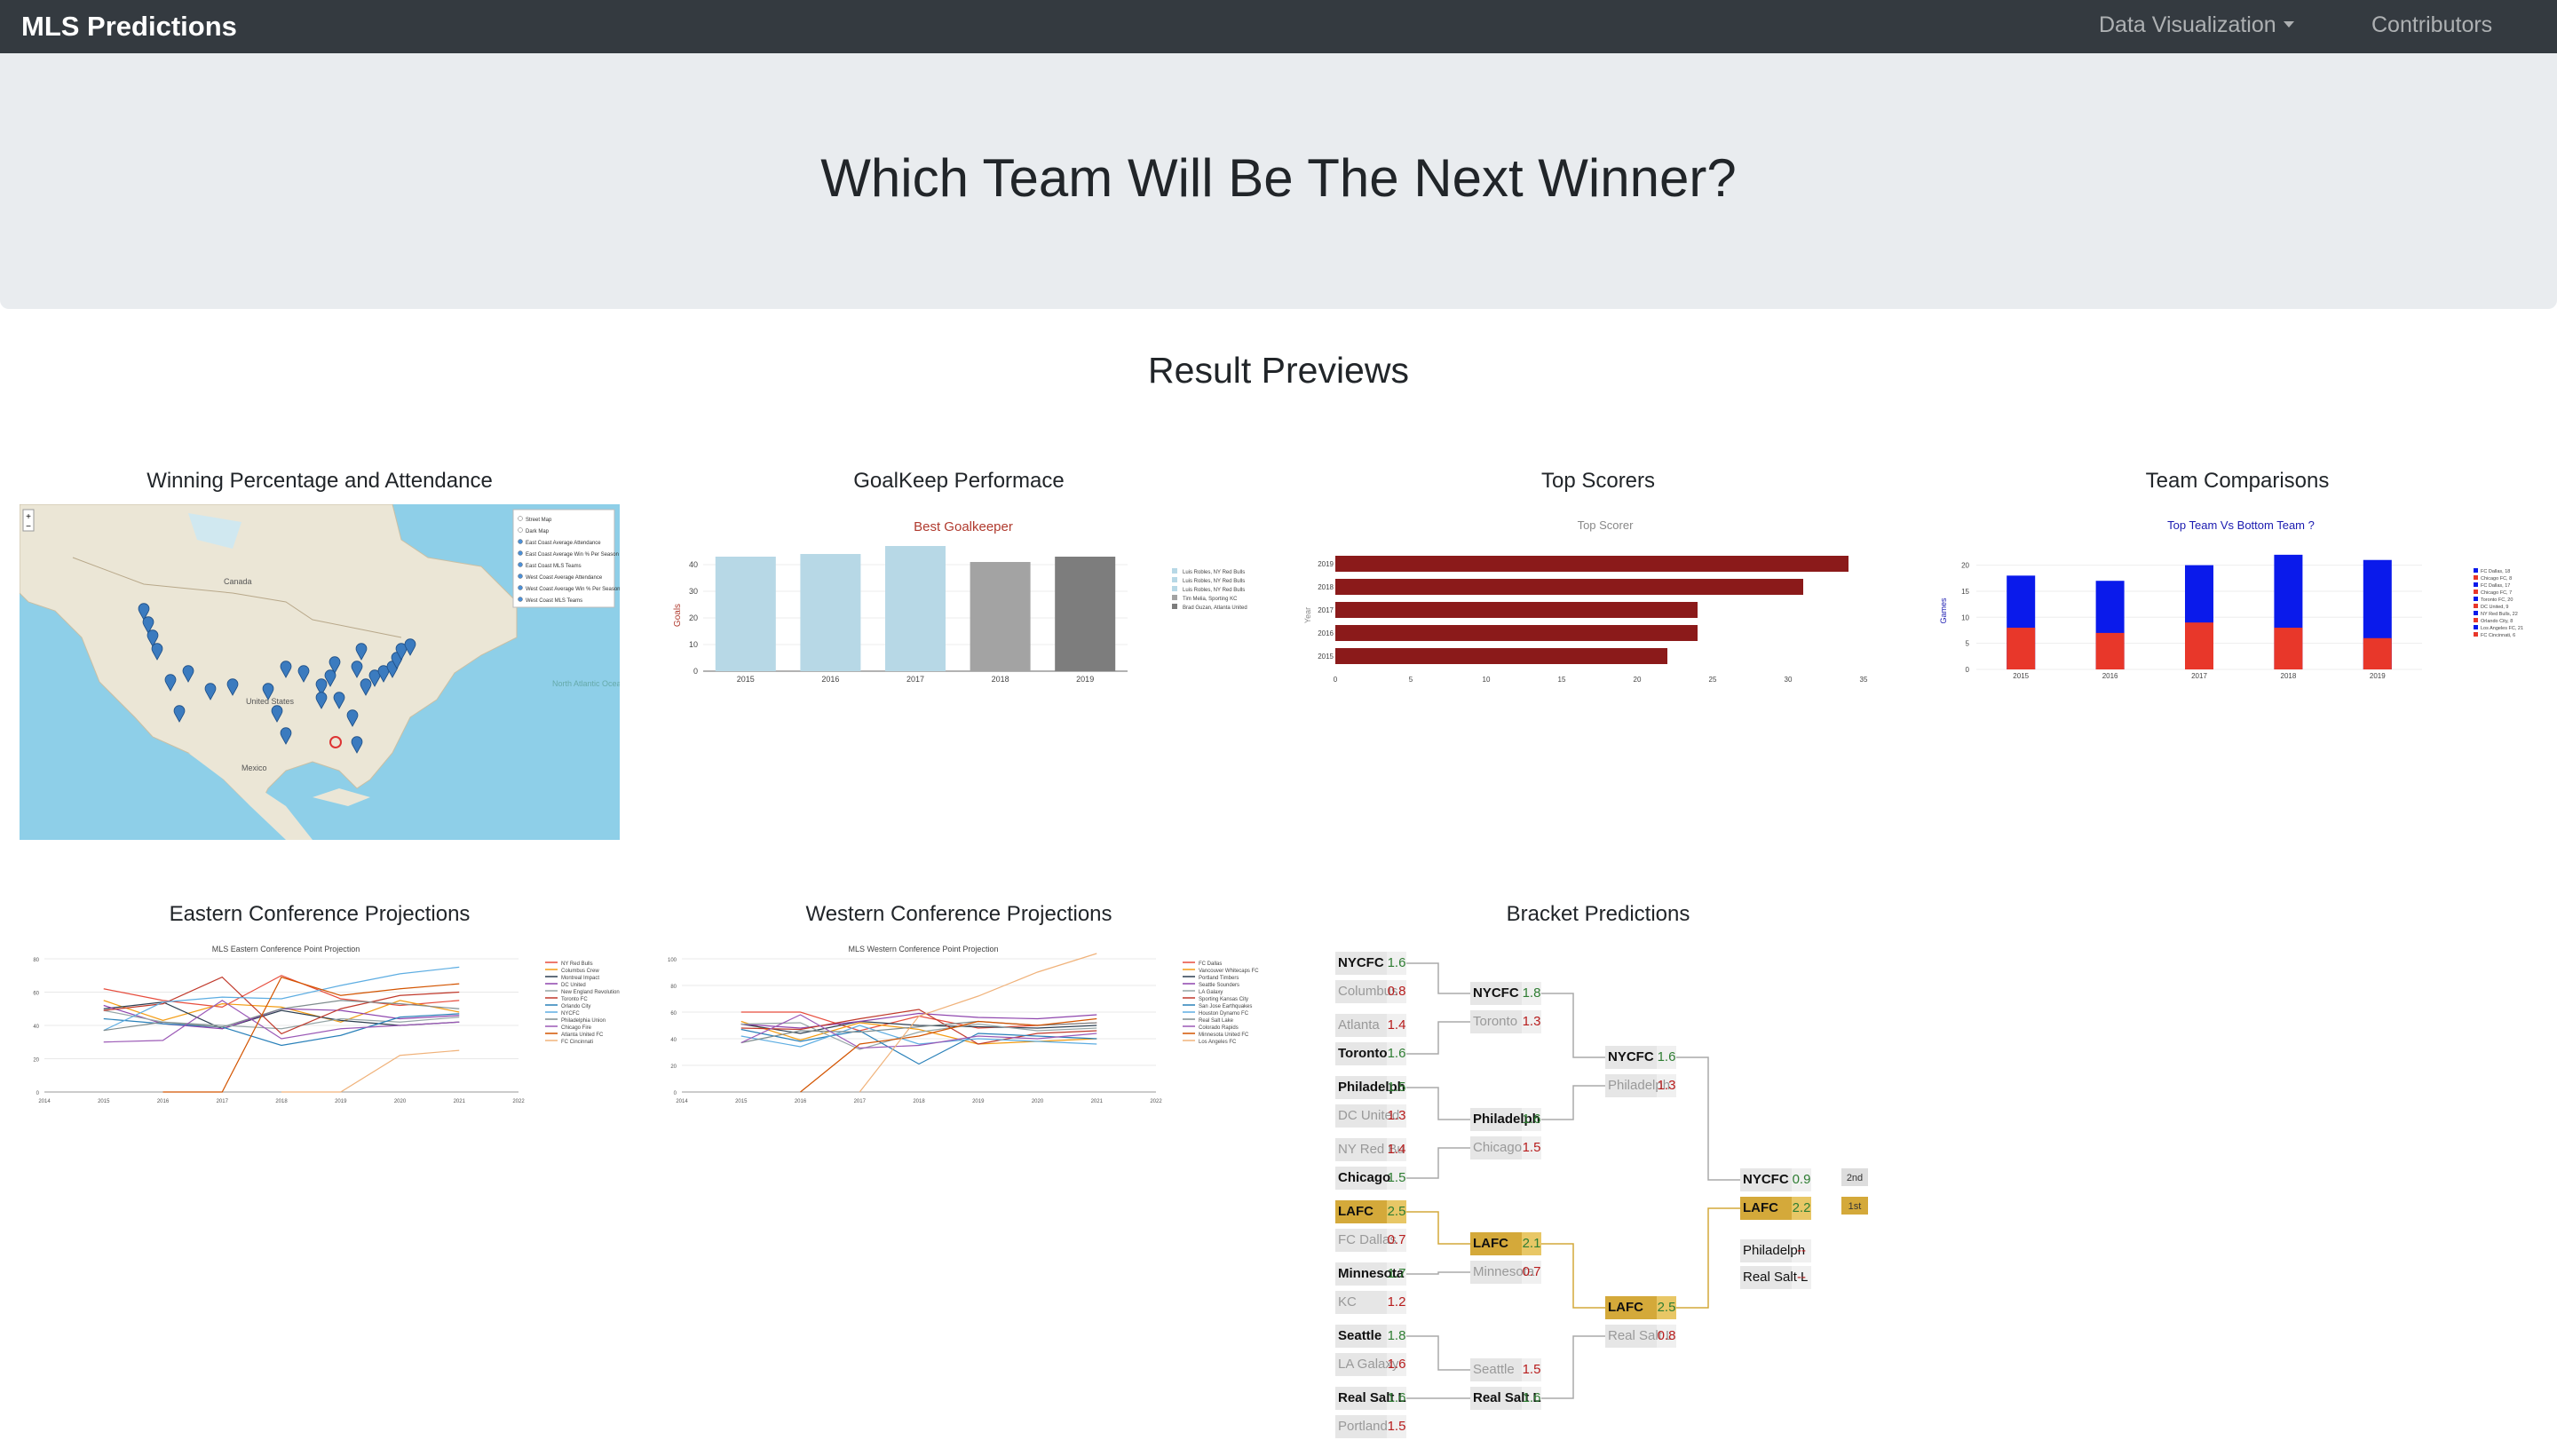 This screenshot has height=1456, width=2557. Describe the element at coordinates (1532, 993) in the screenshot. I see `team-score: 1.8` at that location.